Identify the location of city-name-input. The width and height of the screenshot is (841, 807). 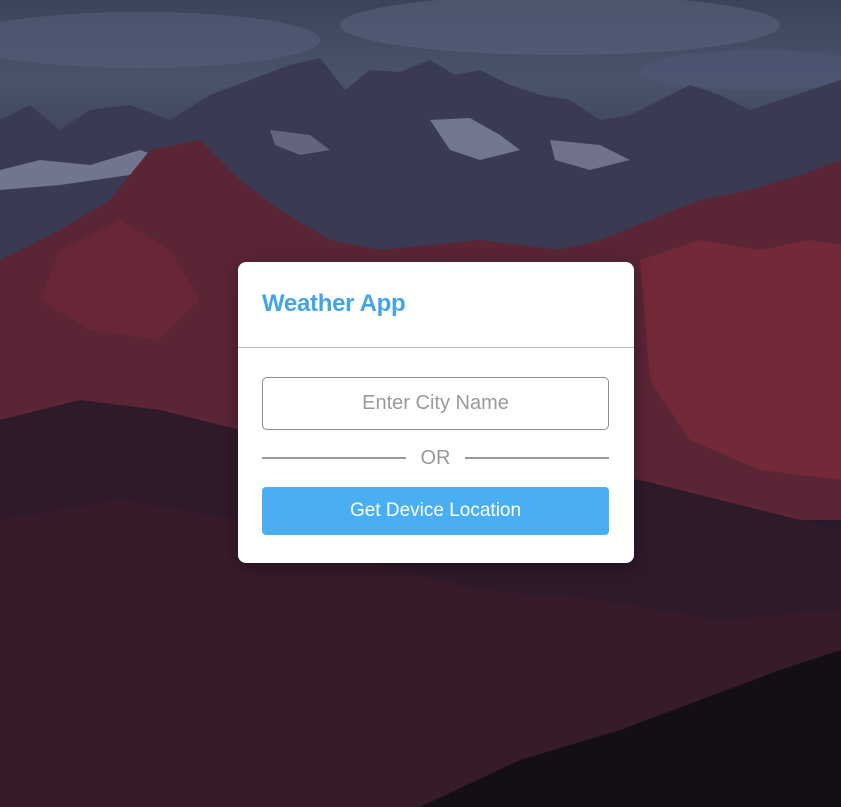
(435, 403).